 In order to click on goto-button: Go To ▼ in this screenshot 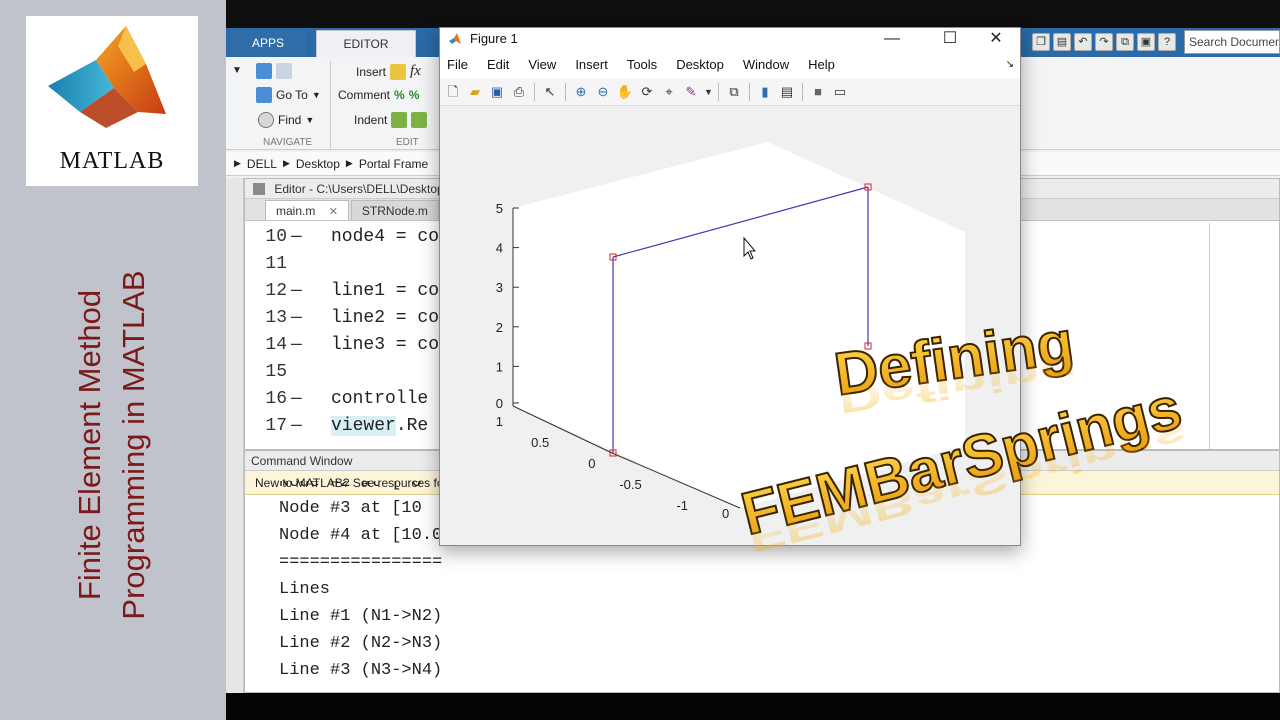, I will do `click(288, 95)`.